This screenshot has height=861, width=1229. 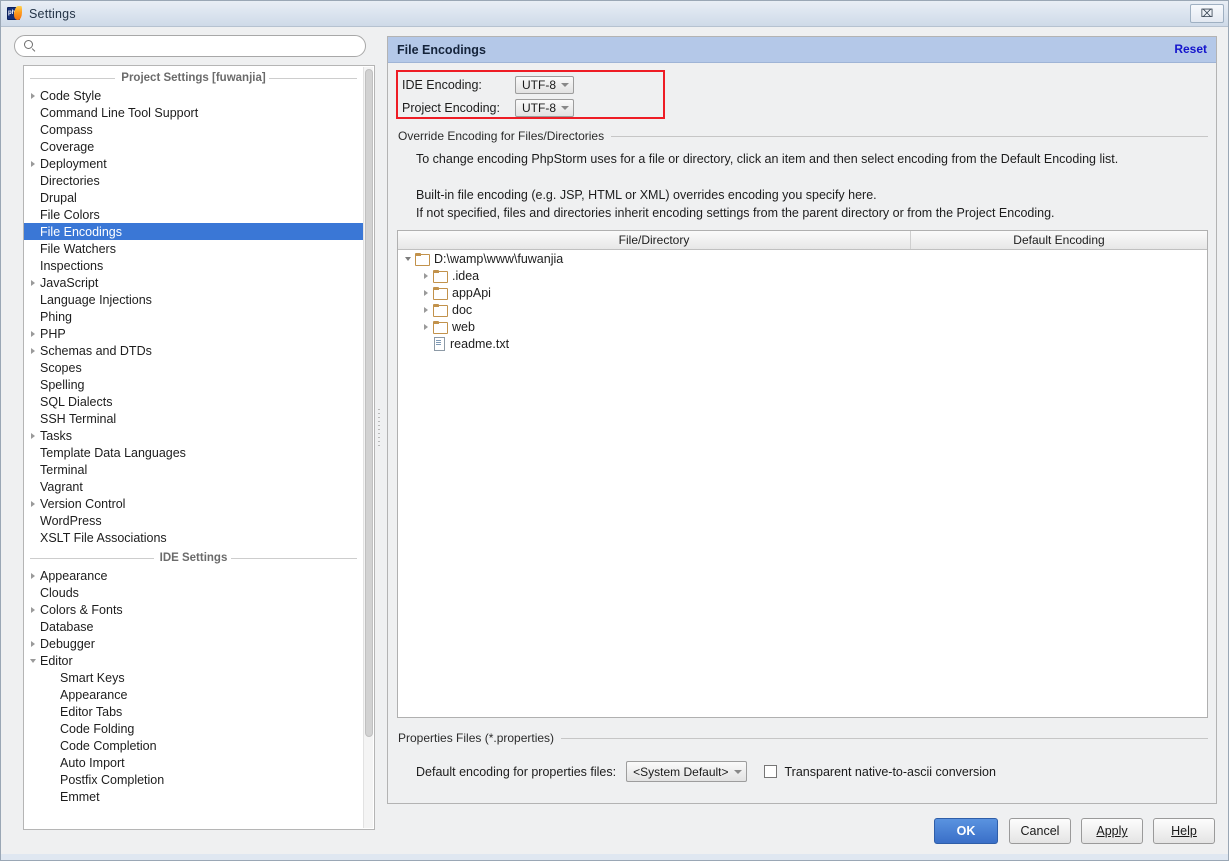 I want to click on sidebar-item-vagrant: Vagrant, so click(x=193, y=486).